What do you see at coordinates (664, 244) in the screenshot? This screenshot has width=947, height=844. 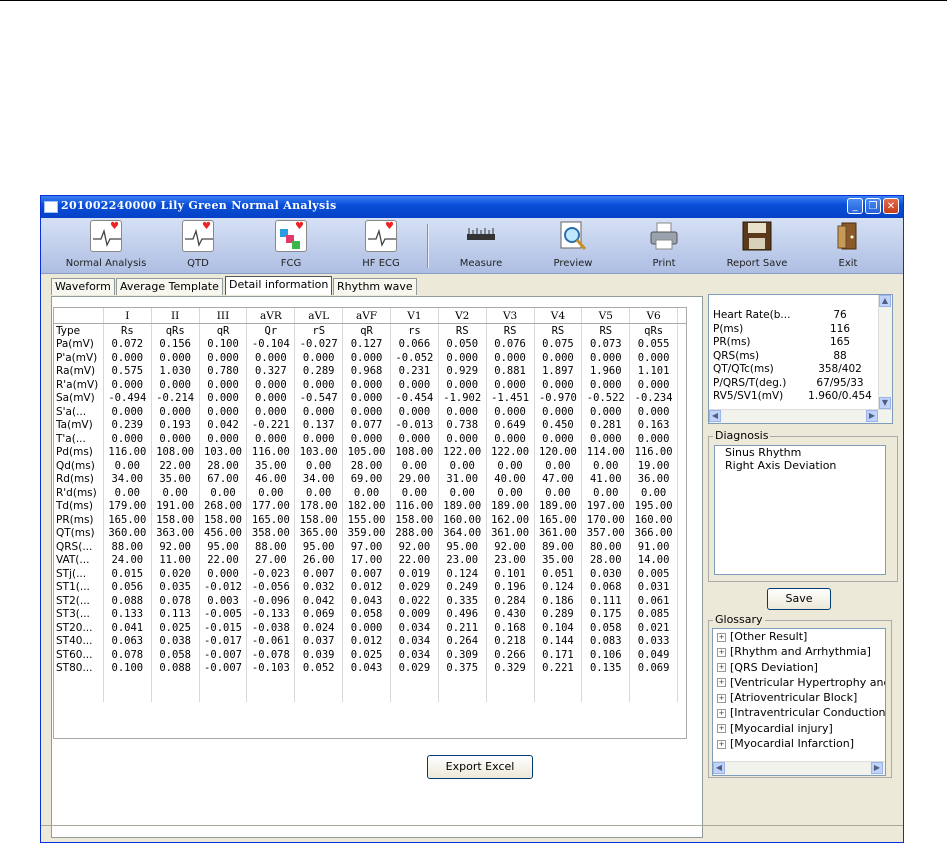 I see `print-button: Print` at bounding box center [664, 244].